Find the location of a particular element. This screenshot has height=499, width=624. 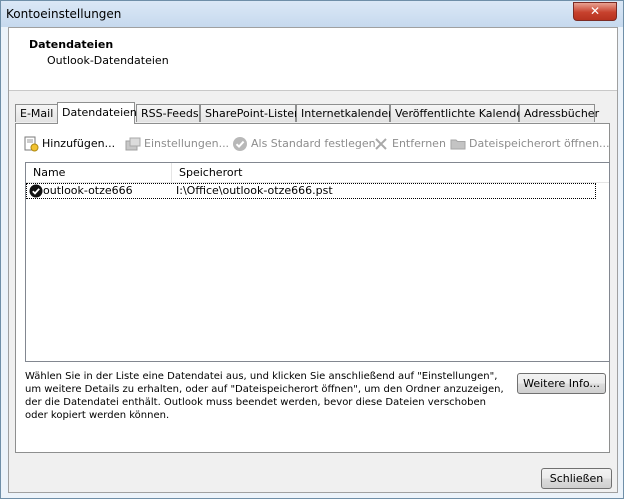

header-title: Datendateien is located at coordinates (71, 44).